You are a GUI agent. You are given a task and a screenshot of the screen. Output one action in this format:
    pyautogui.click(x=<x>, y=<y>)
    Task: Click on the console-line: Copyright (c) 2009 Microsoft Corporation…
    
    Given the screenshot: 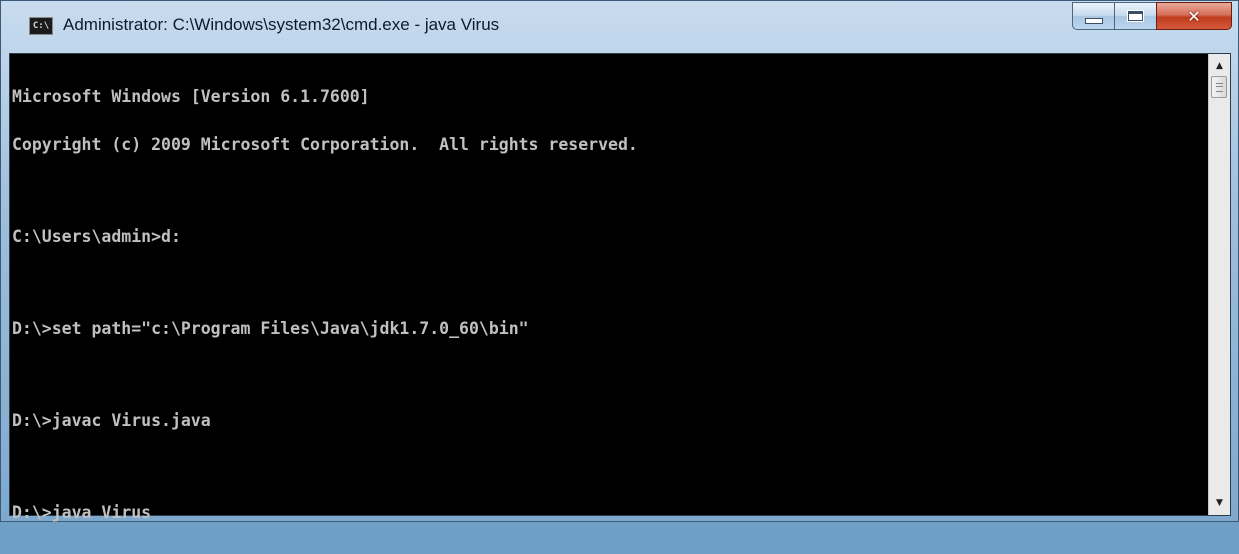 What is the action you would take?
    pyautogui.click(x=325, y=144)
    